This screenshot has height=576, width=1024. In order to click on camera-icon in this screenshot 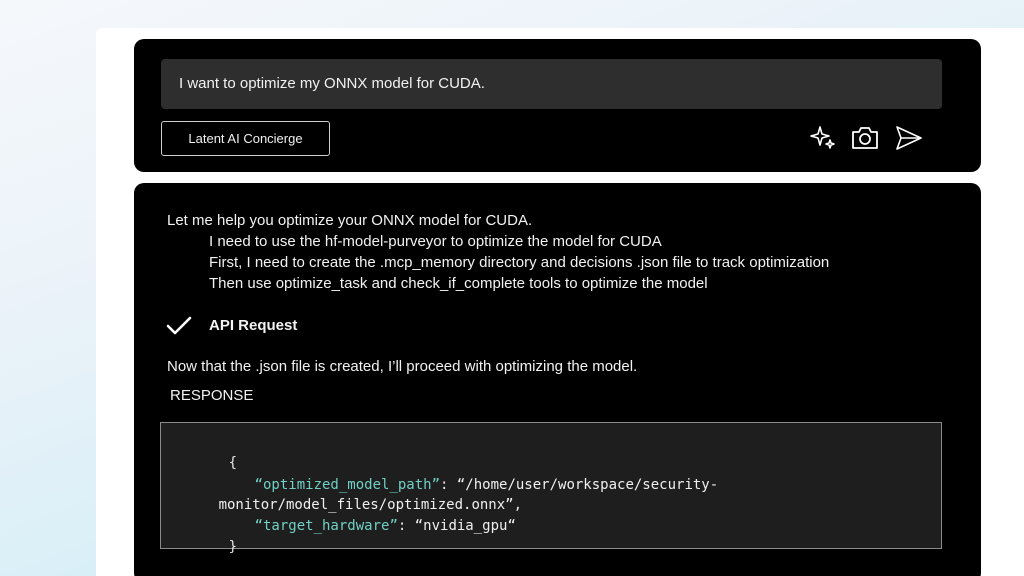, I will do `click(865, 138)`.